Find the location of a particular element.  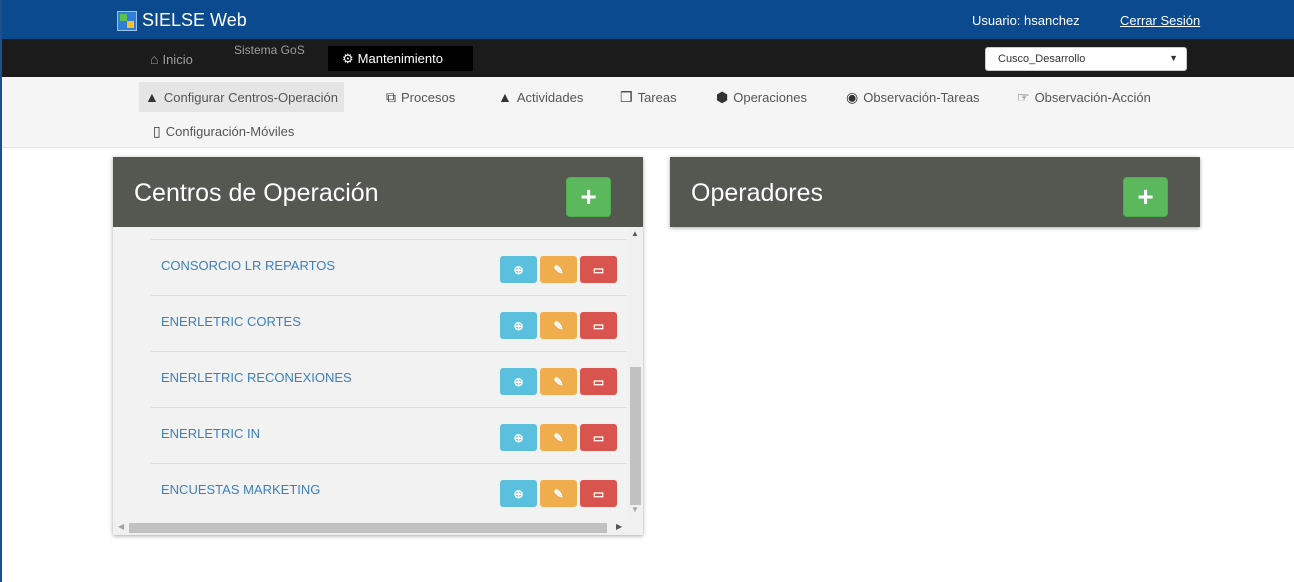

submenu-configurar-centros: ▲ Configurar Centros-Operación is located at coordinates (241, 97).